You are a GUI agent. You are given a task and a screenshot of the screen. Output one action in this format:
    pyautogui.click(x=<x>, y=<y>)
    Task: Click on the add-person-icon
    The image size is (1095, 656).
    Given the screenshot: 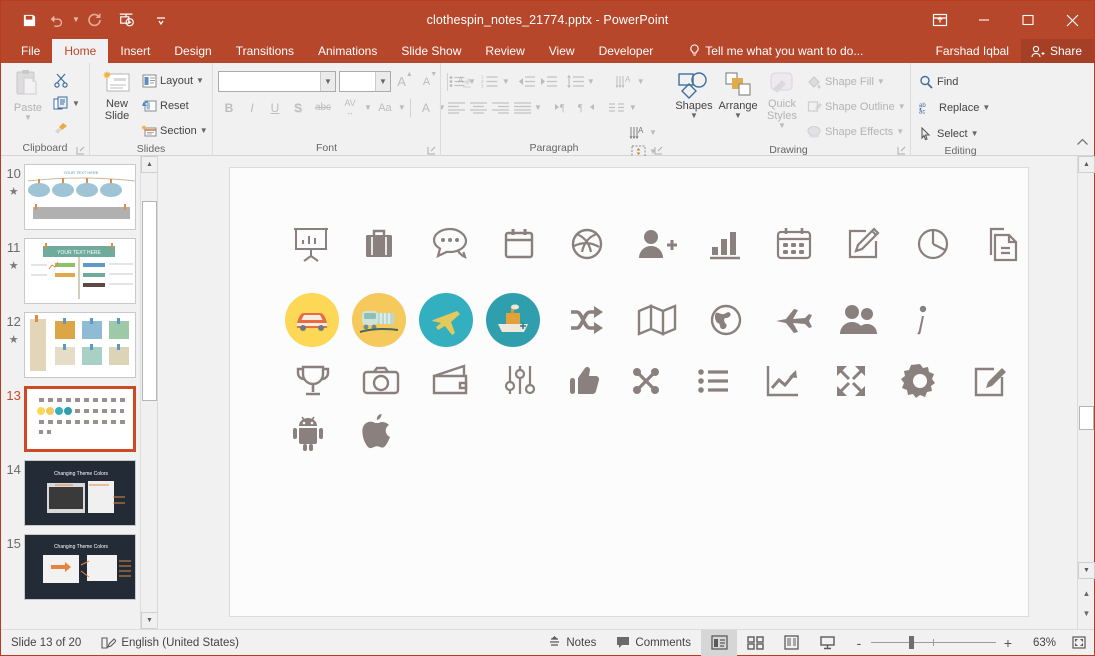 What is the action you would take?
    pyautogui.click(x=656, y=244)
    